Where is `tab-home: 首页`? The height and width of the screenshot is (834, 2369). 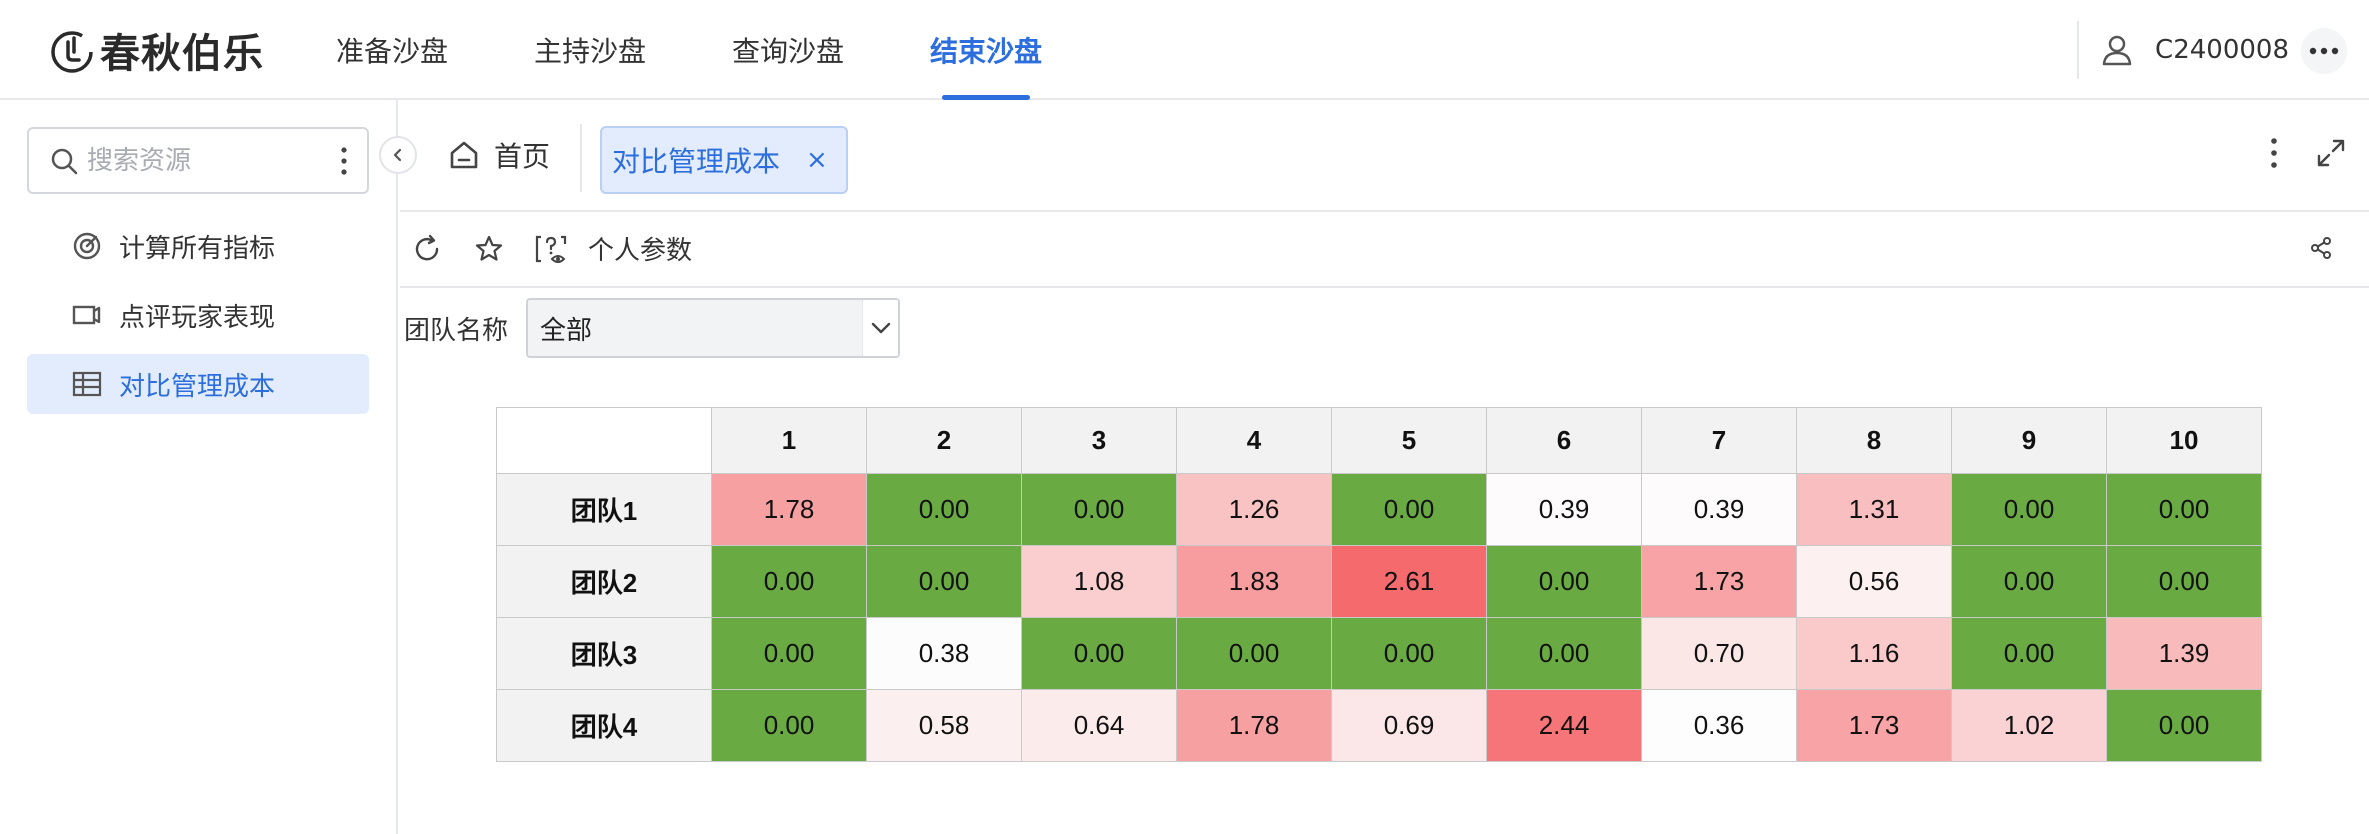
tab-home: 首页 is located at coordinates (499, 155).